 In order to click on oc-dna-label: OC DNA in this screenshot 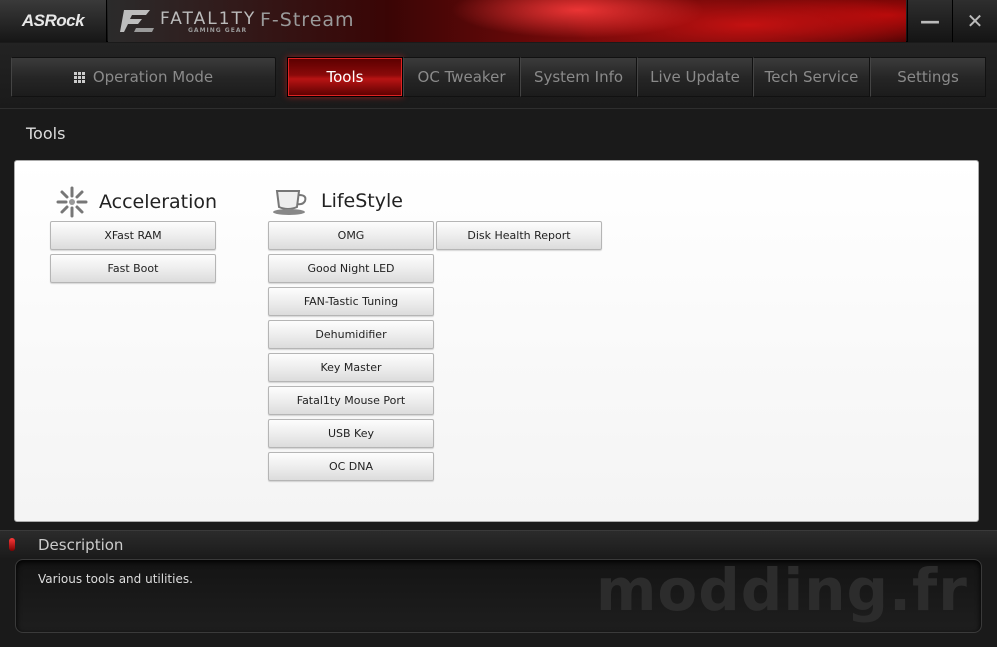, I will do `click(351, 466)`.